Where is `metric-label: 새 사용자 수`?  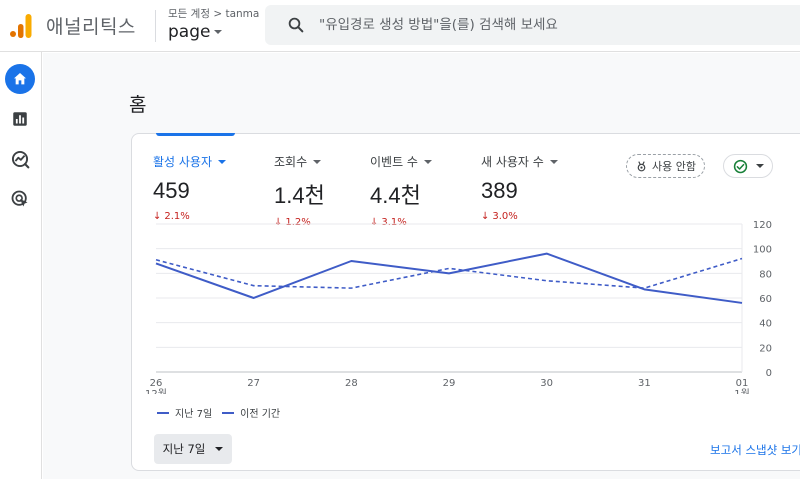
metric-label: 새 사용자 수 is located at coordinates (519, 161).